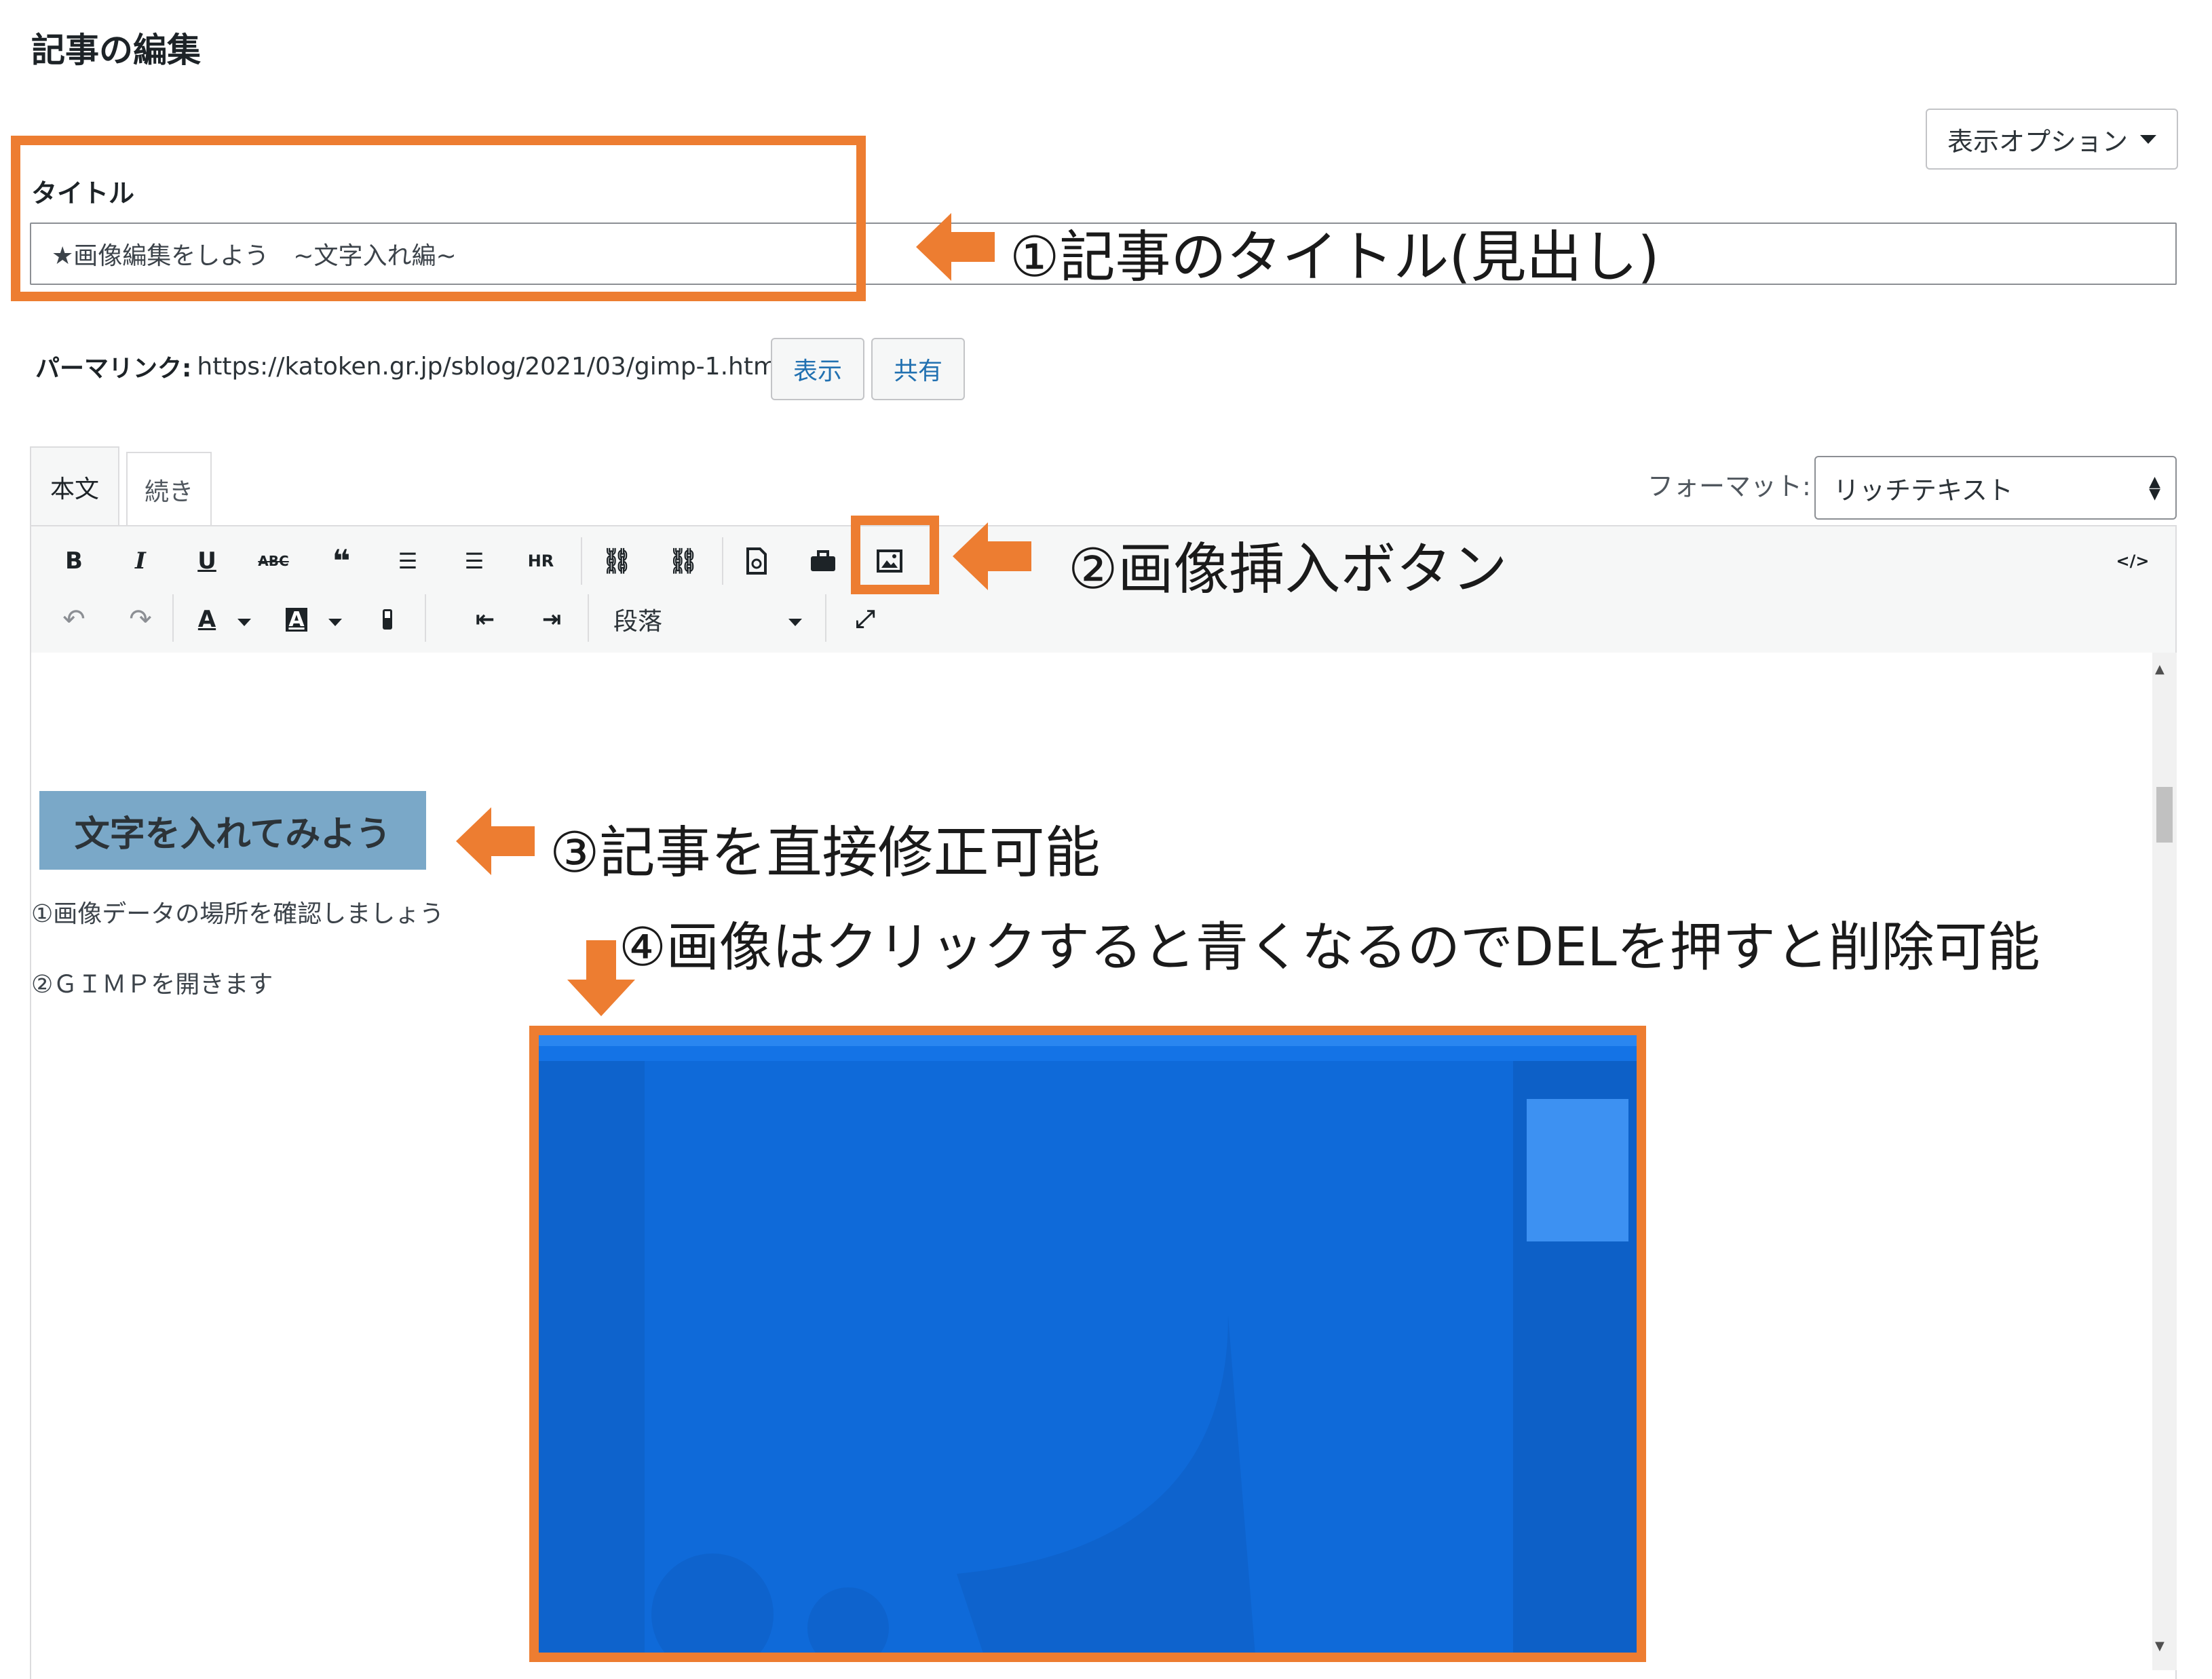 The height and width of the screenshot is (1679, 2212). What do you see at coordinates (1288, 569) in the screenshot?
I see `annotation-image-button: ②画像挿入ボタン` at bounding box center [1288, 569].